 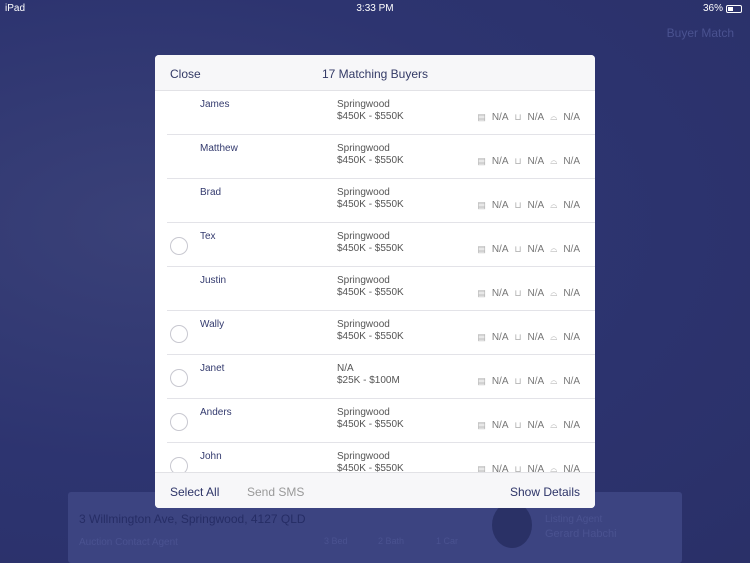 What do you see at coordinates (545, 492) in the screenshot?
I see `show-details-button: Show Details` at bounding box center [545, 492].